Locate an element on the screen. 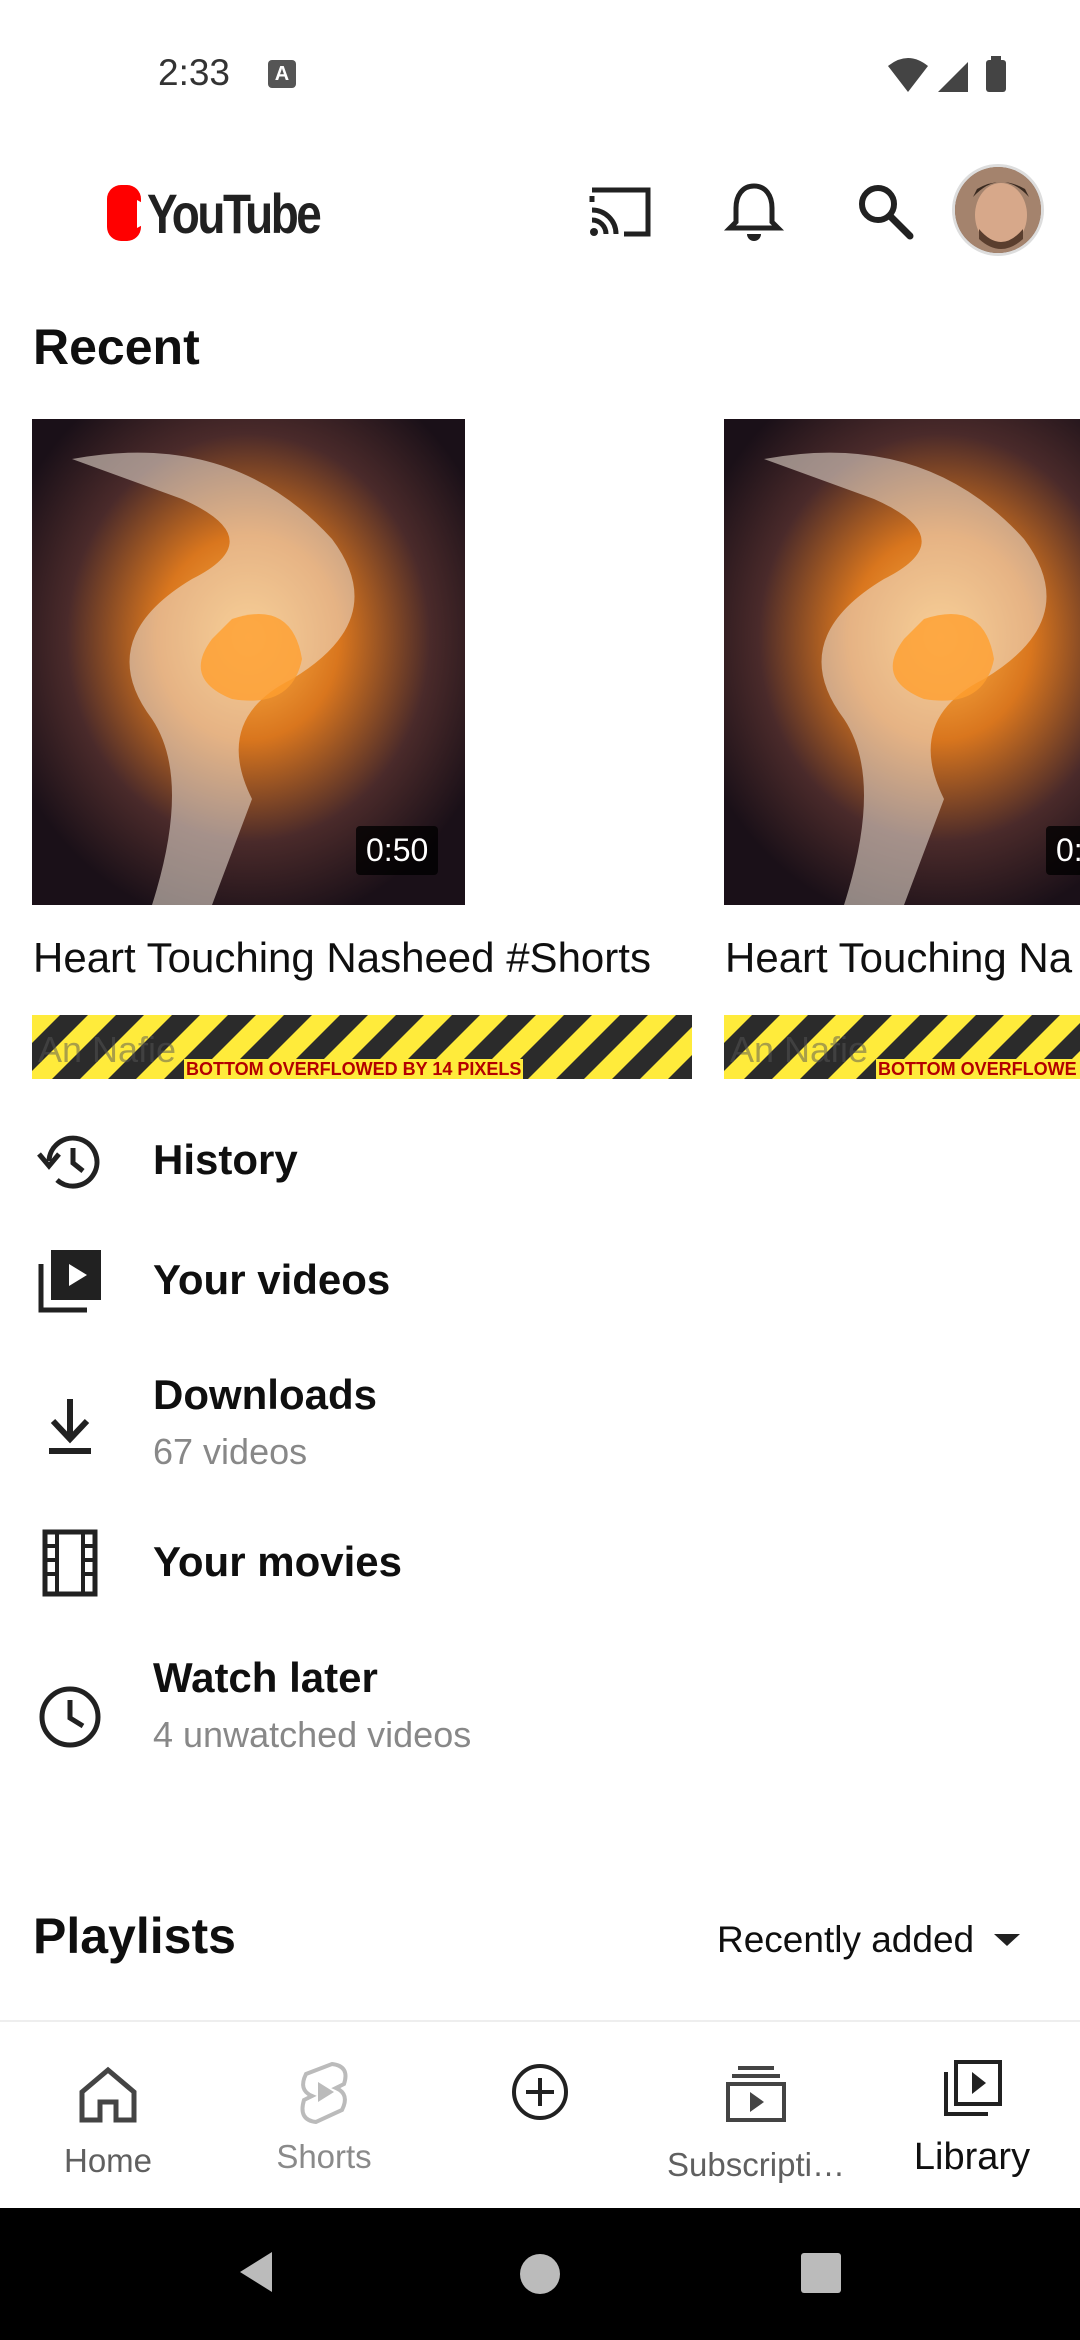 The image size is (1080, 2340). back-icon is located at coordinates (256, 2272).